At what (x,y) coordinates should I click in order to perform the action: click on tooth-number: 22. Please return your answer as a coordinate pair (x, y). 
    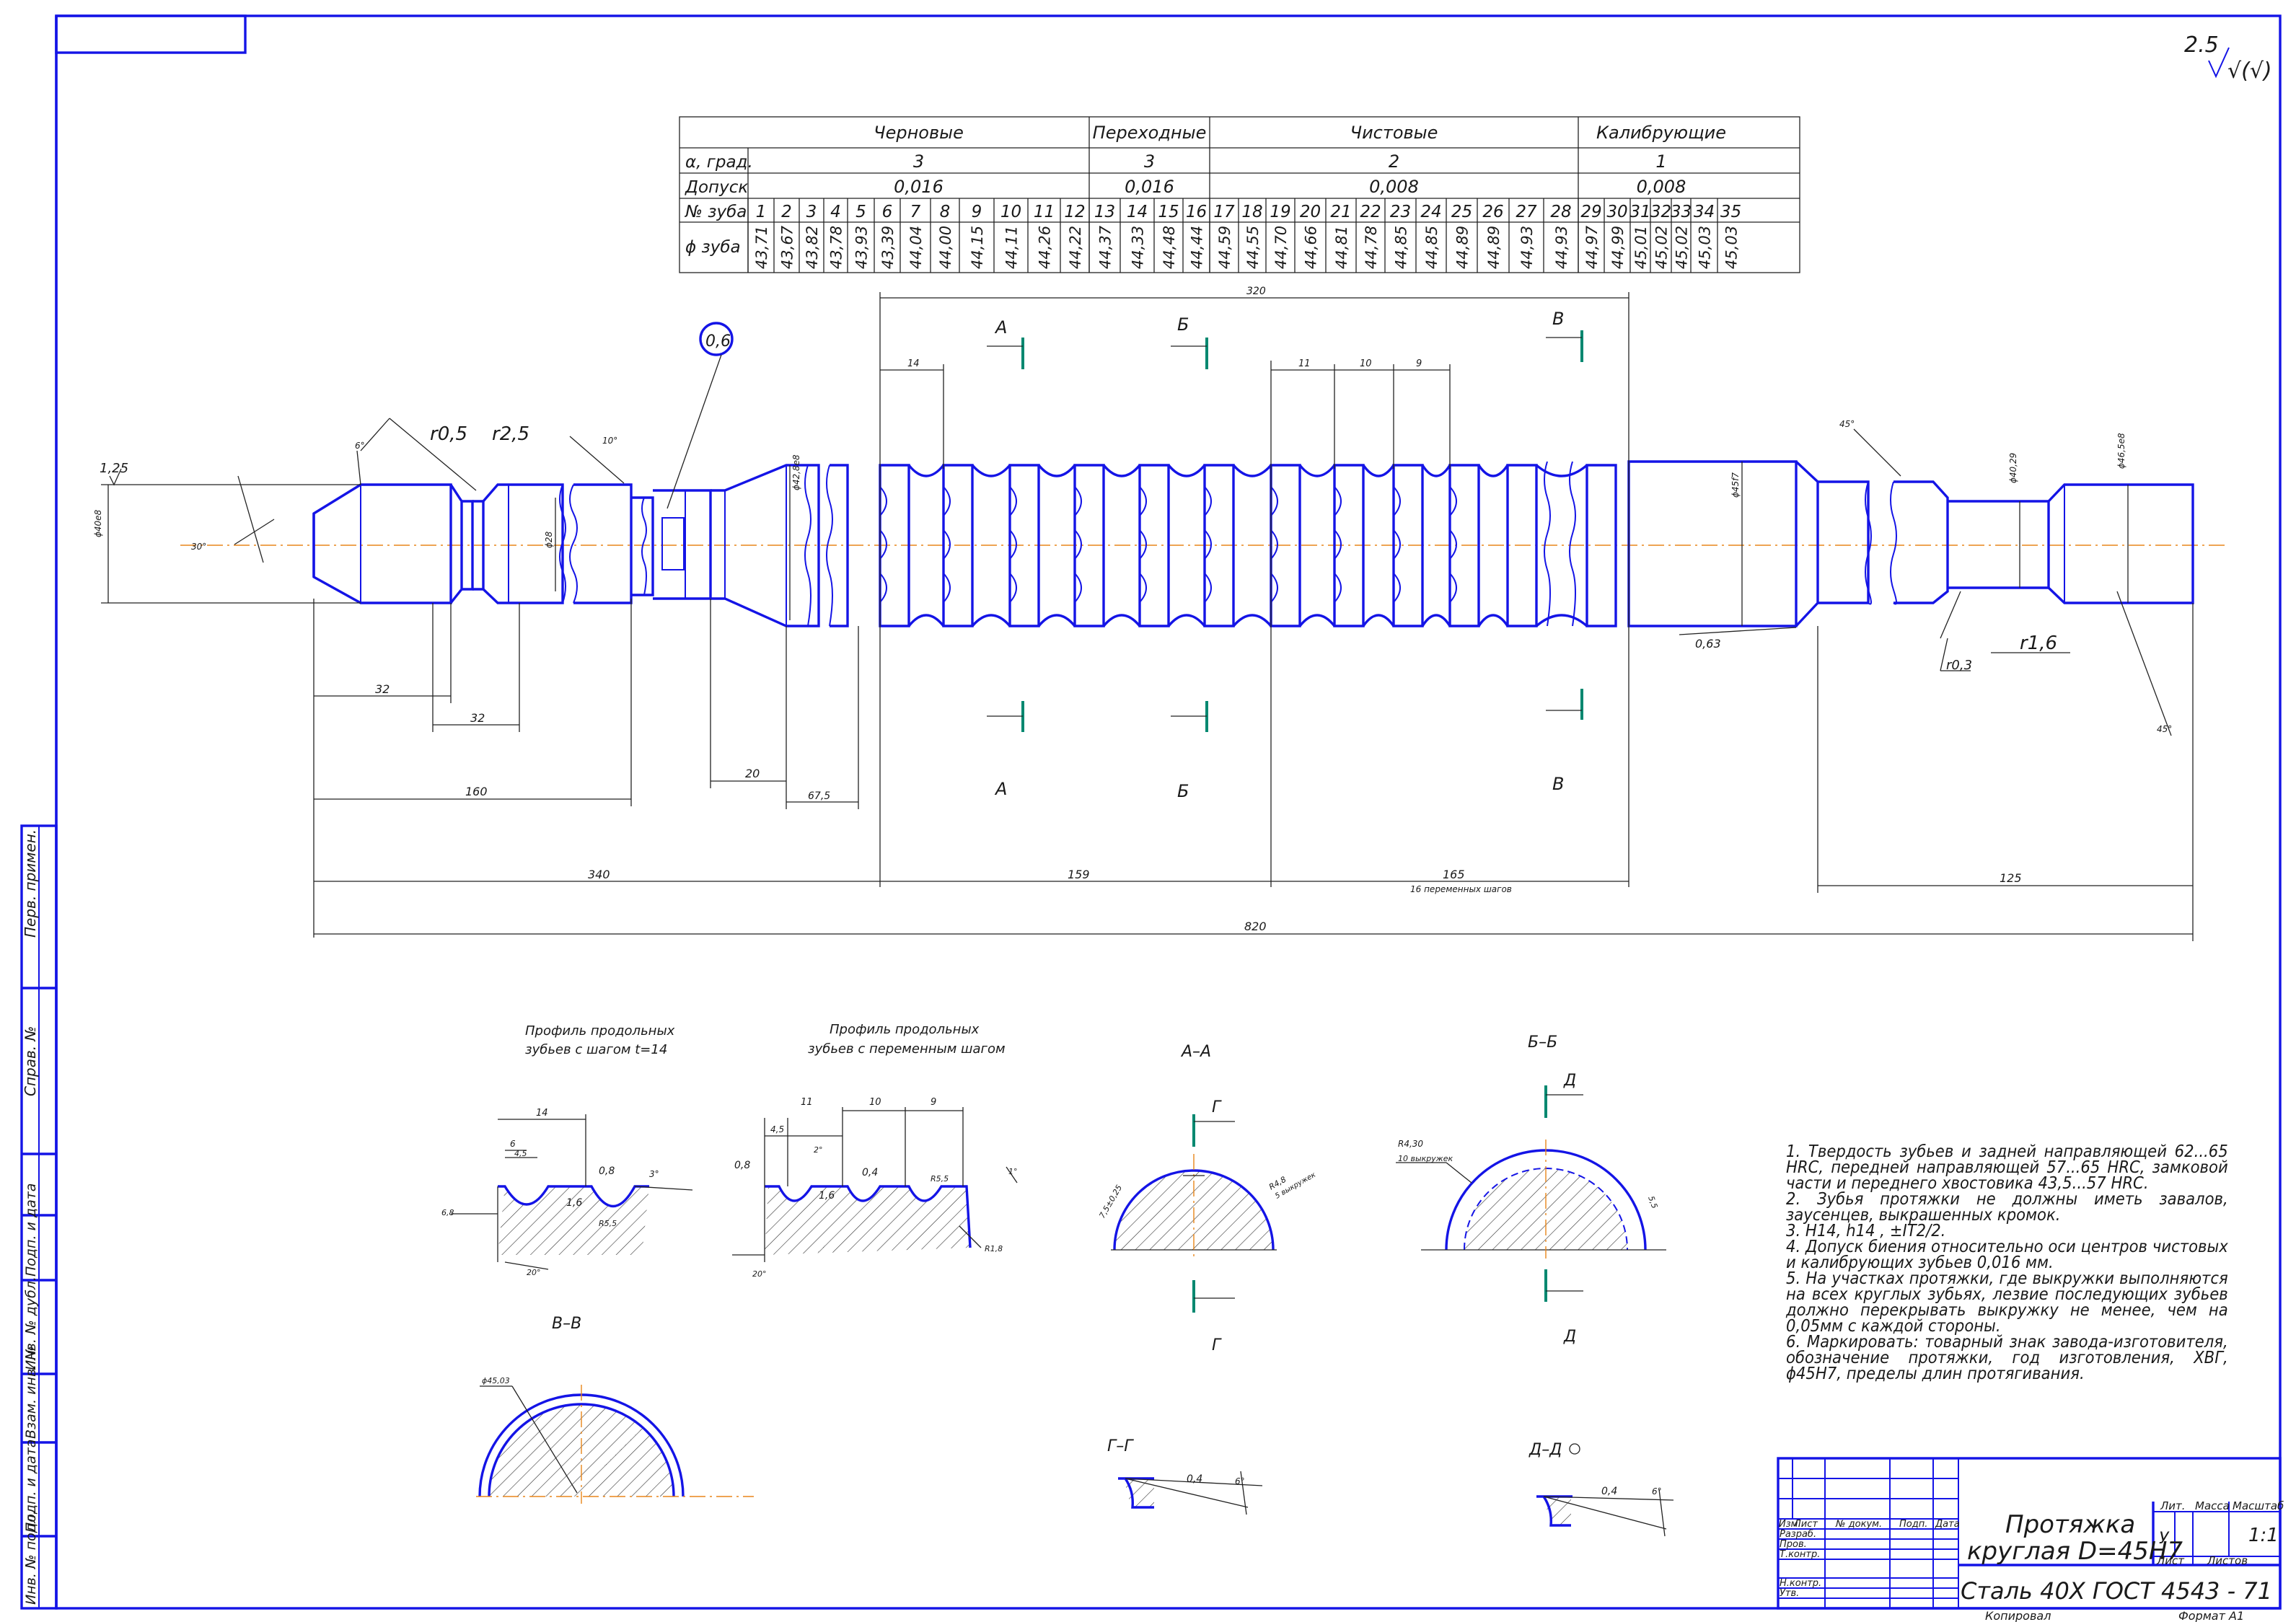
    Looking at the image, I should click on (1370, 212).